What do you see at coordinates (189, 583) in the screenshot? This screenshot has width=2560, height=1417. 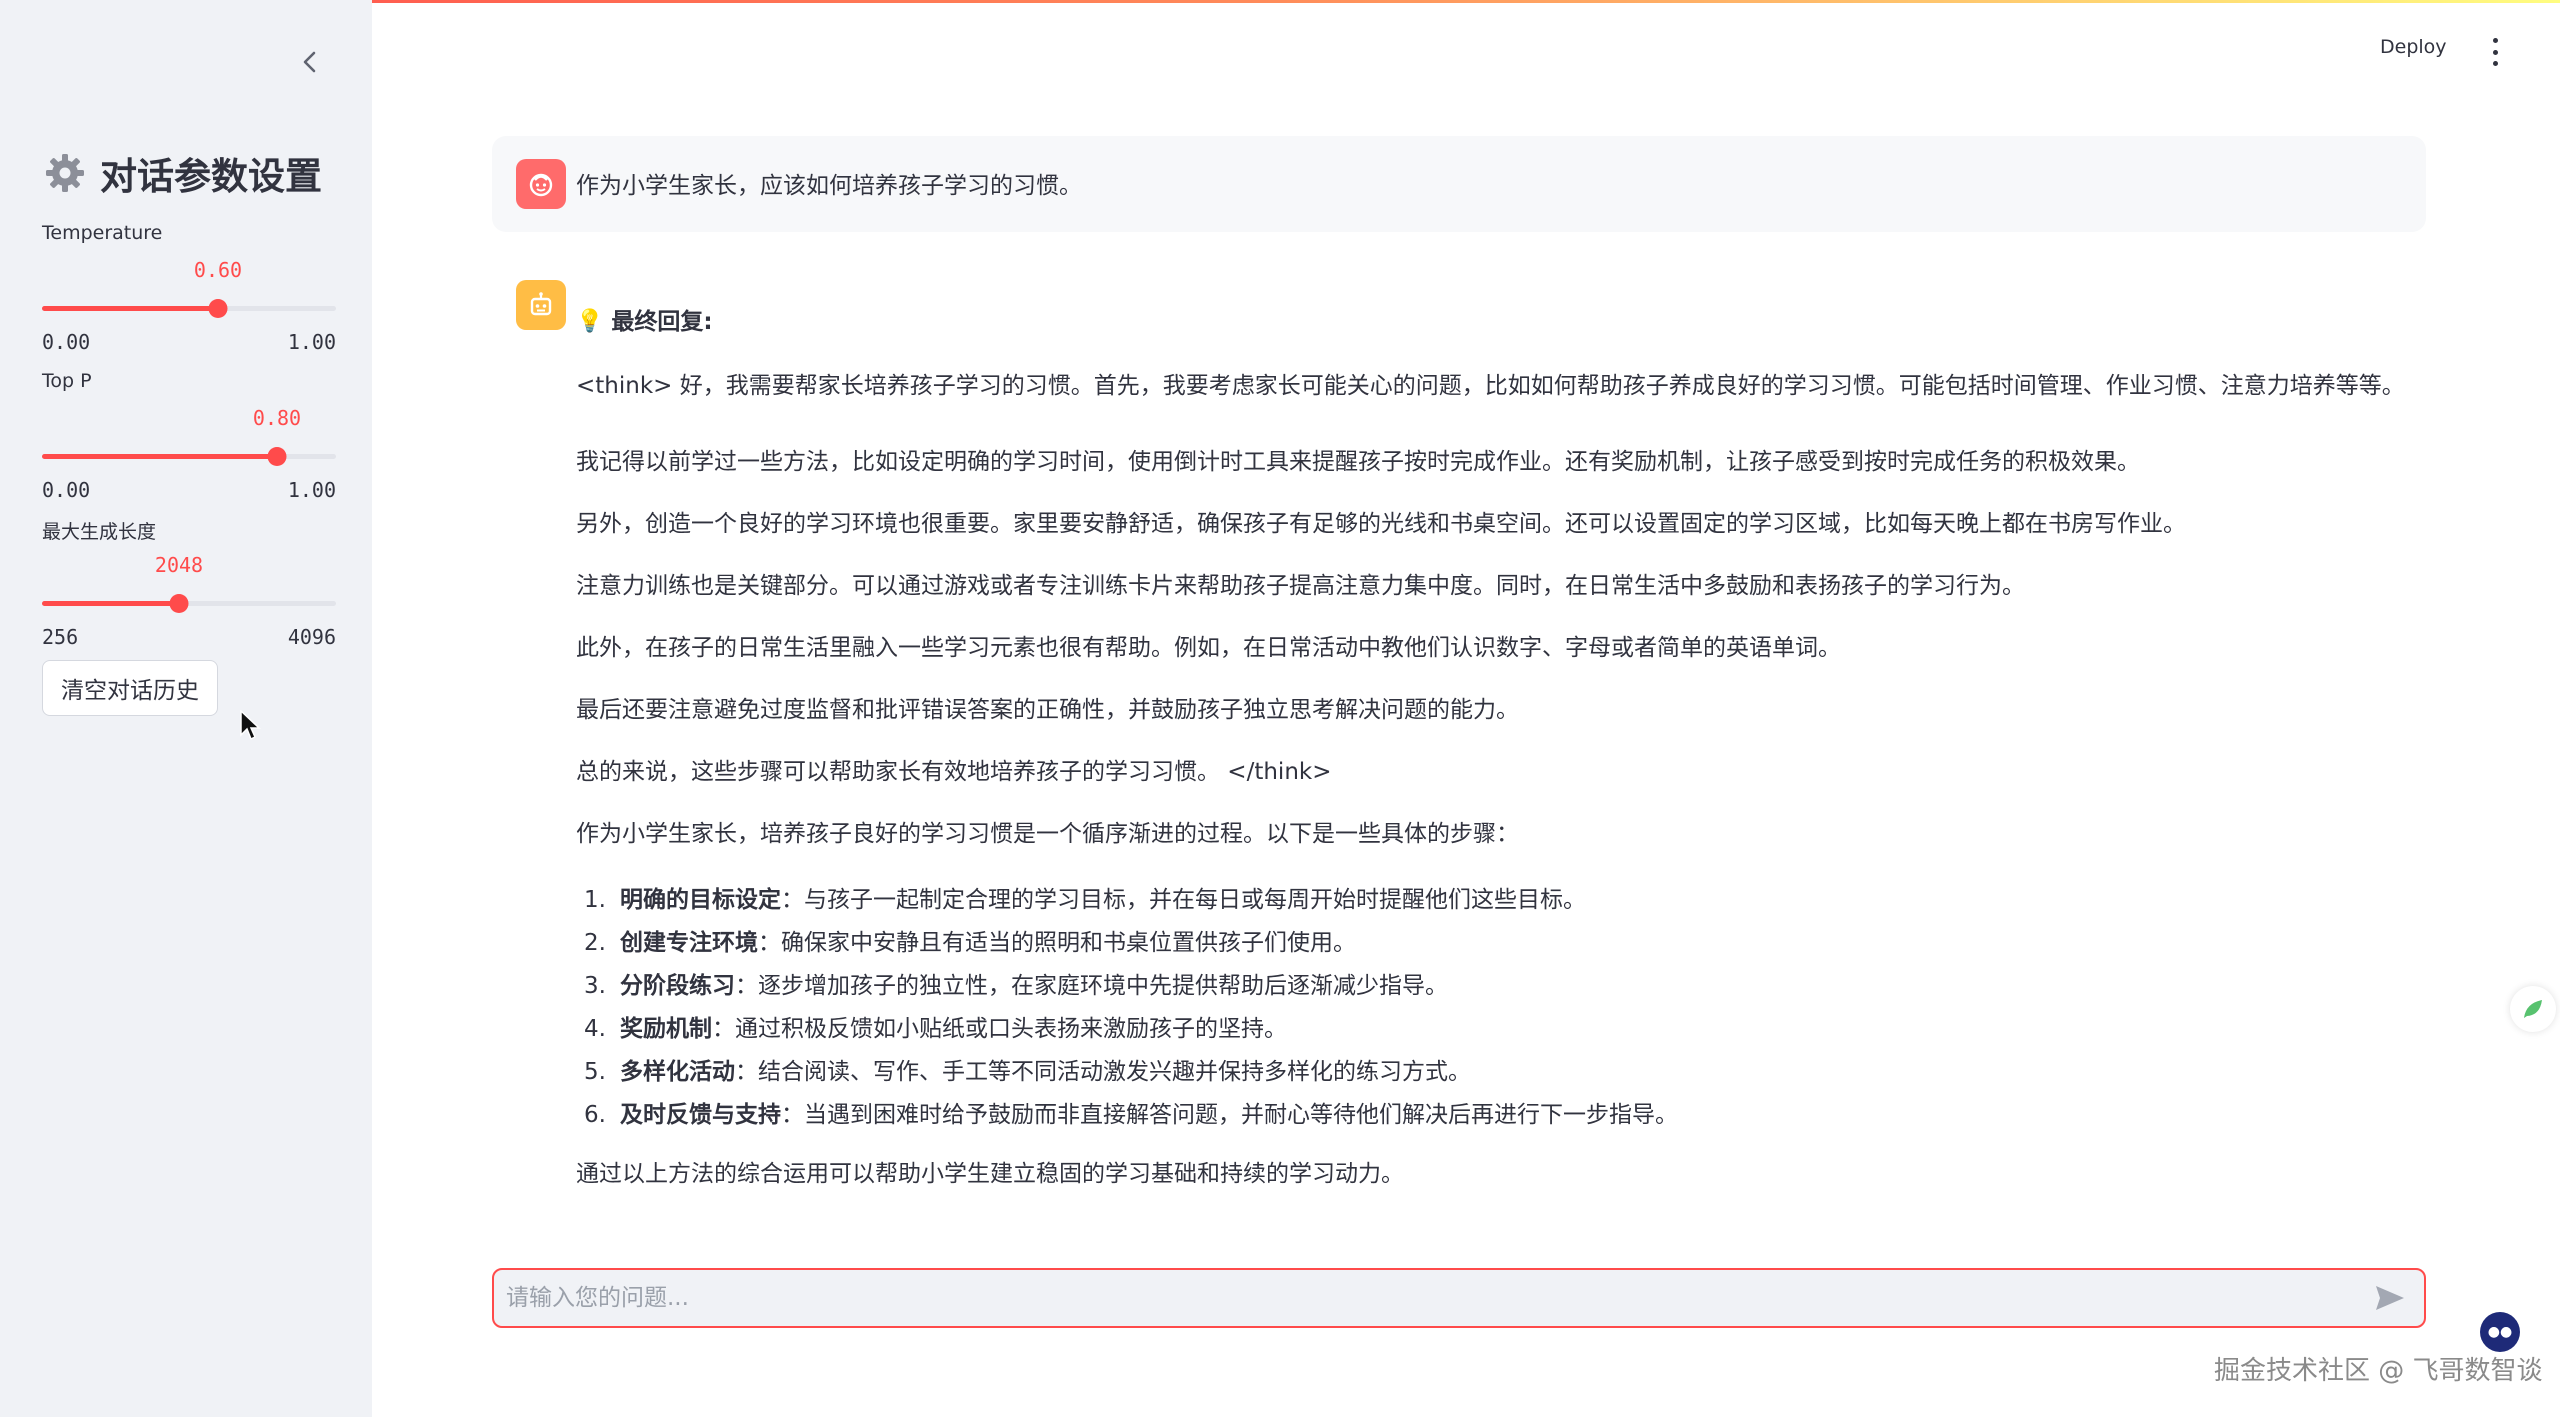 I see `max-length-slider: 最大生成长度 2048 256 4096` at bounding box center [189, 583].